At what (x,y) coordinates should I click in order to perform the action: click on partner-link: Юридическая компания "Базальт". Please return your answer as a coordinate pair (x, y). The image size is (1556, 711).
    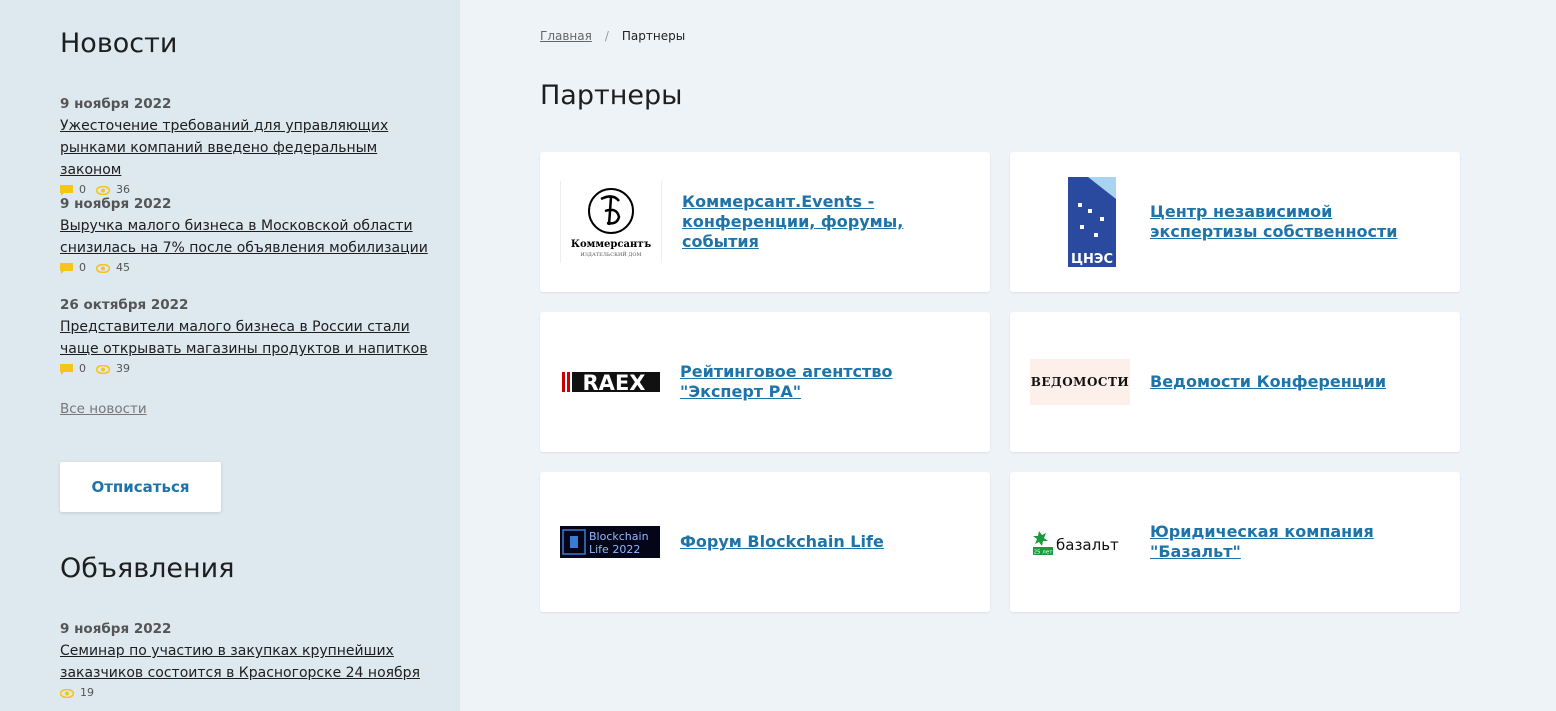
    Looking at the image, I should click on (1295, 542).